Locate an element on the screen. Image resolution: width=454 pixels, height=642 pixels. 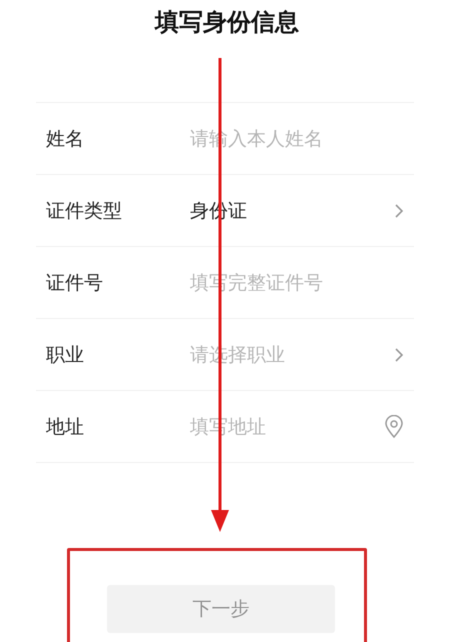
field-label: 职业 is located at coordinates (65, 355).